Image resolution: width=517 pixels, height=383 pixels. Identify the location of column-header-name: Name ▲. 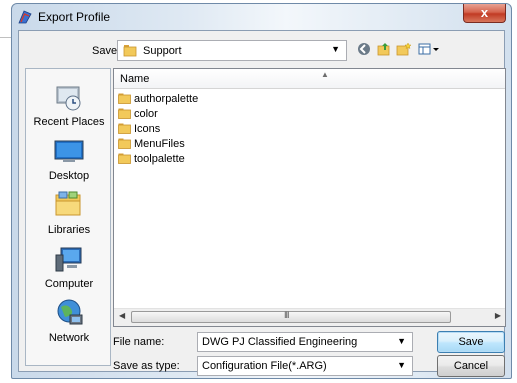
(309, 79).